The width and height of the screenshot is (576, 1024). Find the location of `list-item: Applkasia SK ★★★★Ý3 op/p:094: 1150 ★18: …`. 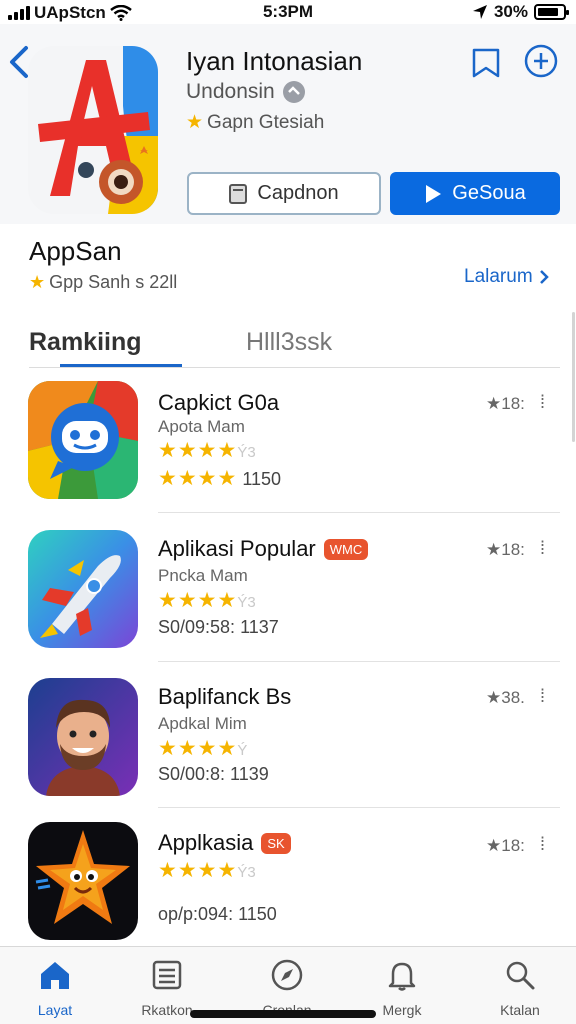

list-item: Applkasia SK ★★★★Ý3 op/p:094: 1150 ★18: … is located at coordinates (288, 883).